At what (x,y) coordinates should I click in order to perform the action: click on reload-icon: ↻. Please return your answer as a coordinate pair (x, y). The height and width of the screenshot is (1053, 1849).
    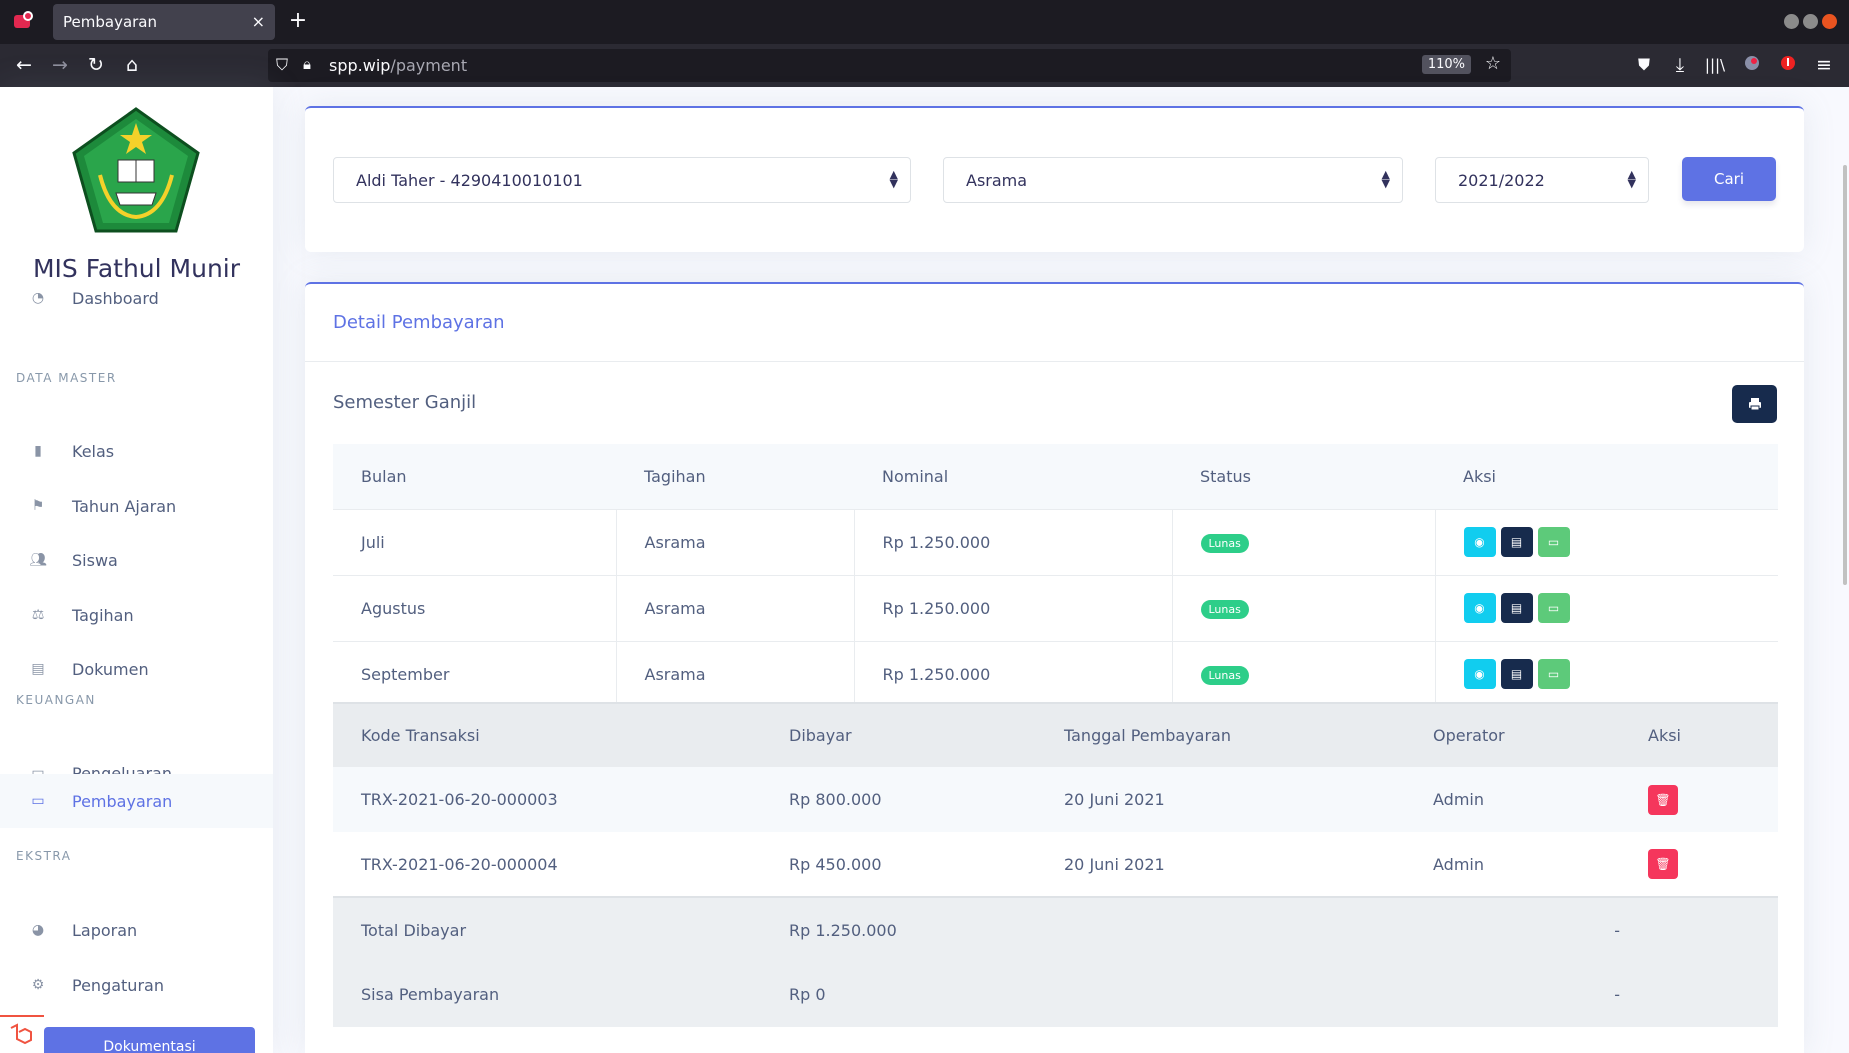
    Looking at the image, I should click on (96, 65).